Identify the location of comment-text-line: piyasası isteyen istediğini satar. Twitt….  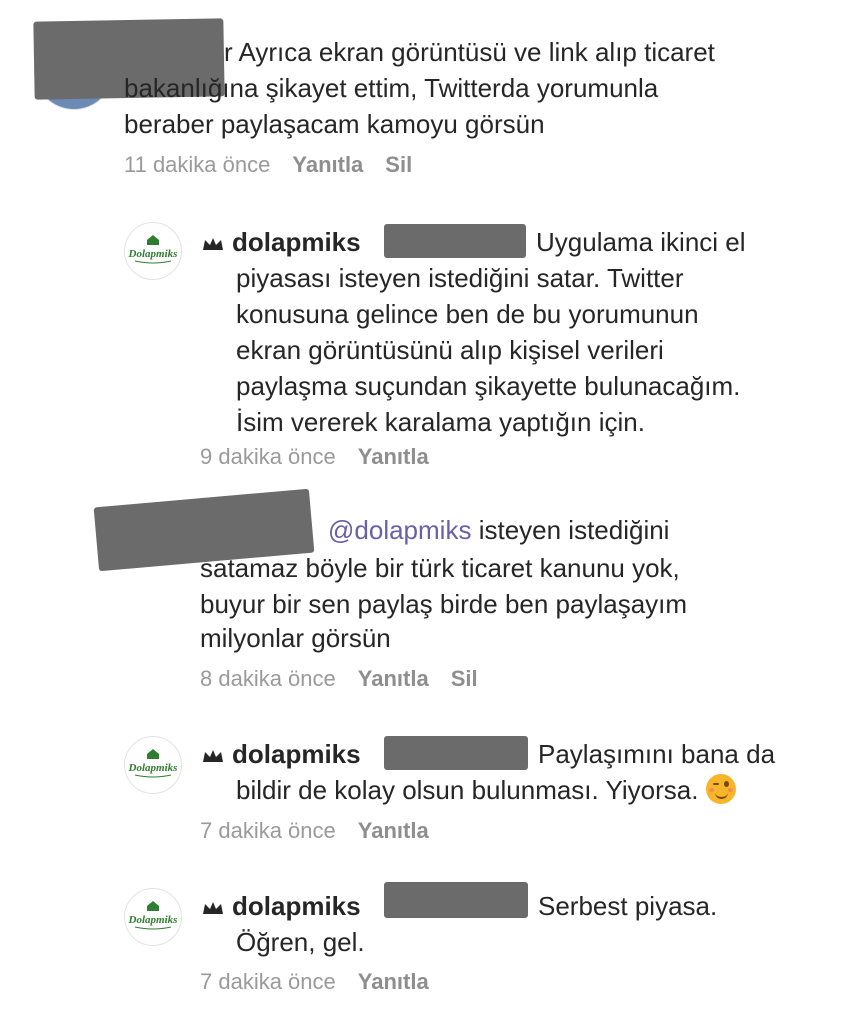
(460, 278).